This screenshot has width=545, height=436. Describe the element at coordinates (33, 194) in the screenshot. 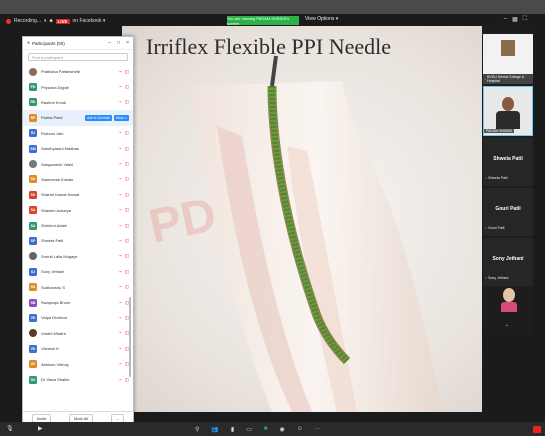

I see `participant-avatar: SK` at that location.